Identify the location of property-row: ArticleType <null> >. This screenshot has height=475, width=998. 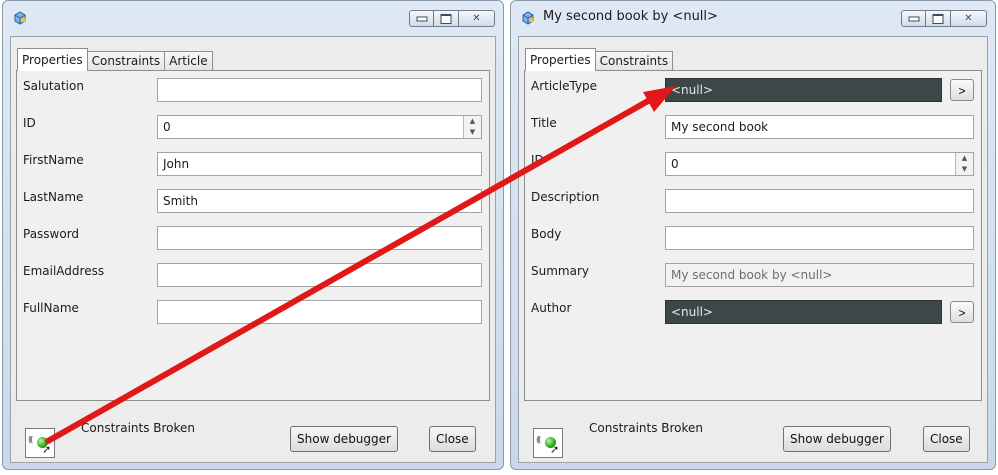
(753, 91).